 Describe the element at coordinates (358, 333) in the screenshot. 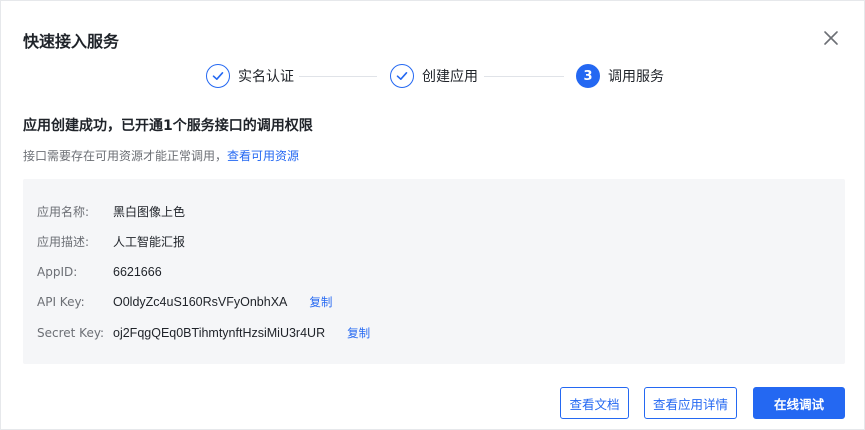

I see `copy-secret-button: 复制` at that location.